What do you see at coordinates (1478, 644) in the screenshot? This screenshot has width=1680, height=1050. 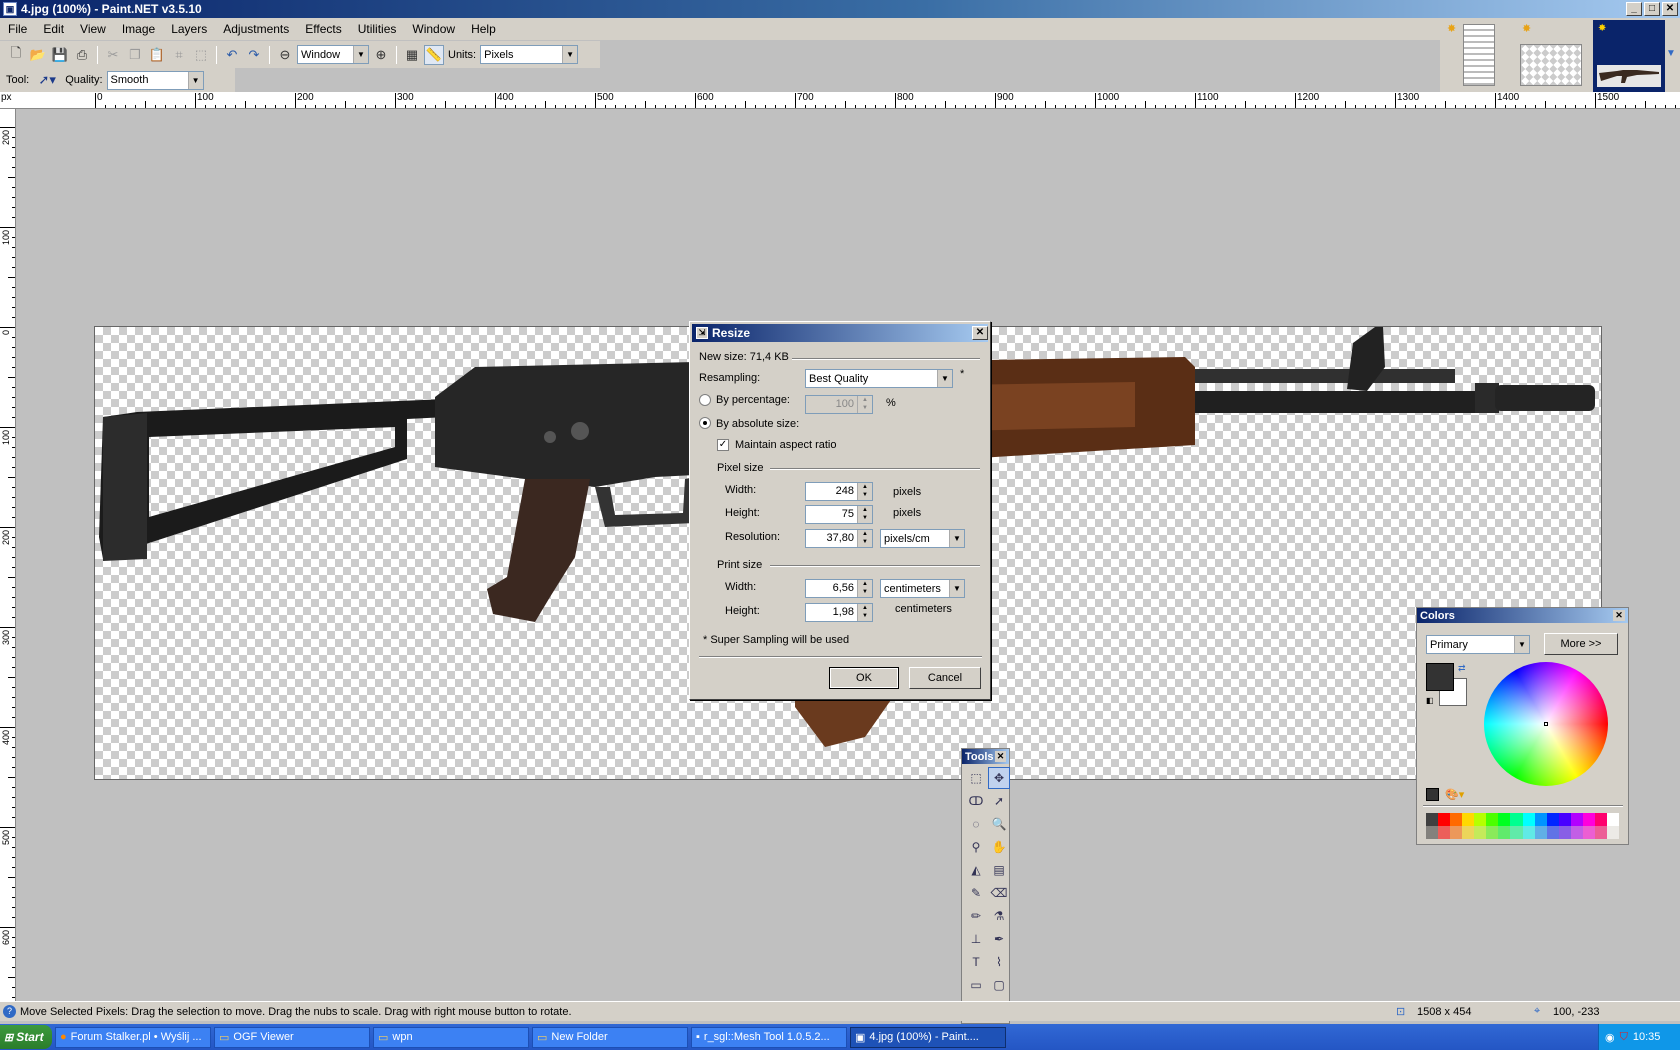 I see `color-mode-select: Primary ▼` at bounding box center [1478, 644].